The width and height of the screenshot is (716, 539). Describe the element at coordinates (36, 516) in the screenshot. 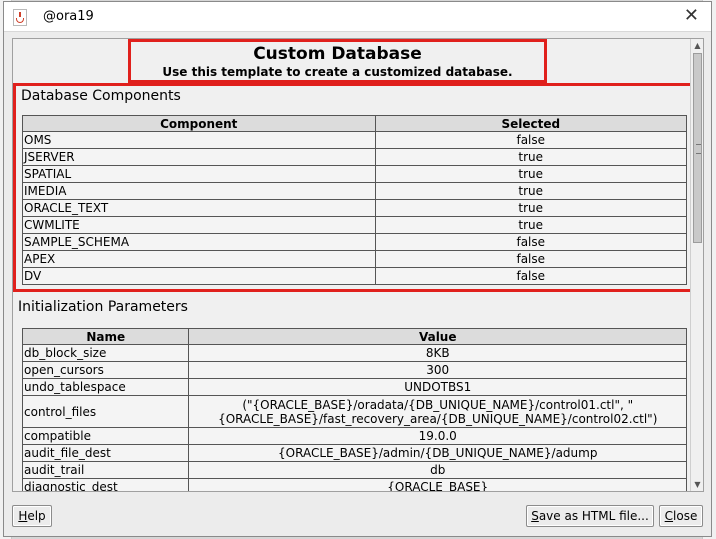

I see `help-label: elp` at that location.